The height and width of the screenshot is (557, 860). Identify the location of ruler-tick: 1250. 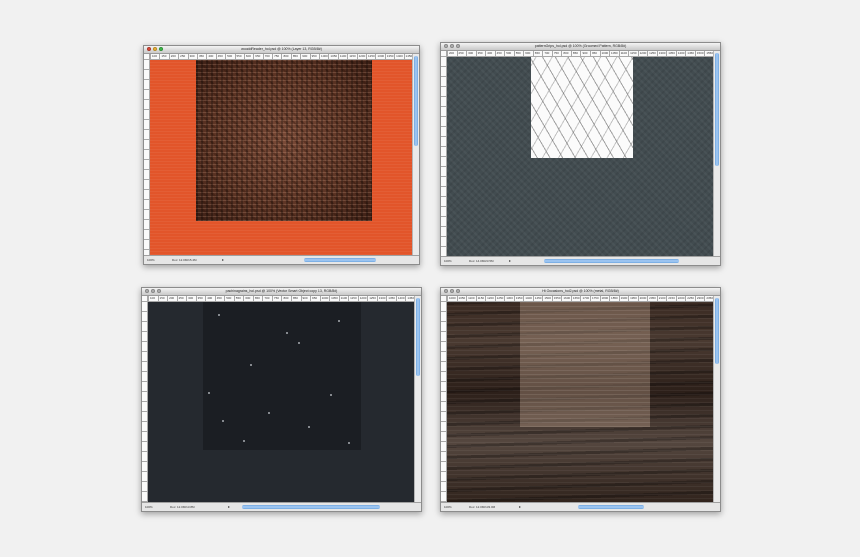
(499, 298).